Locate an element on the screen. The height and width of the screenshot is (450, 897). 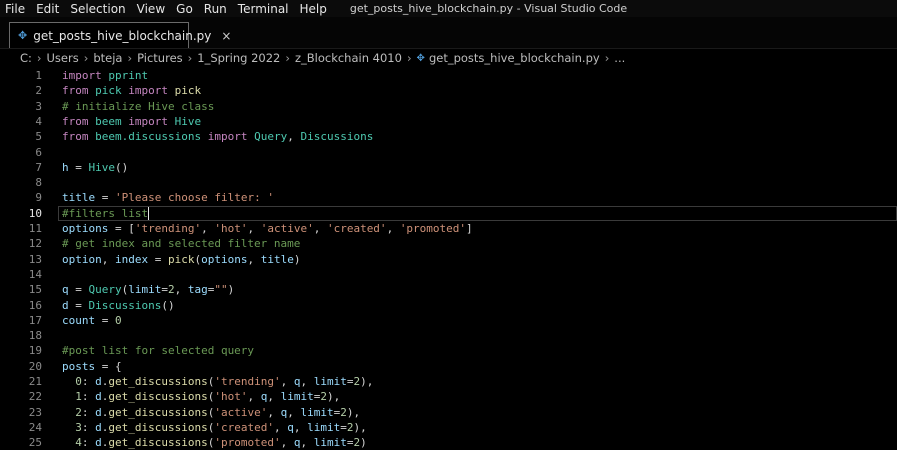
code-line: 14 is located at coordinates (448, 274).